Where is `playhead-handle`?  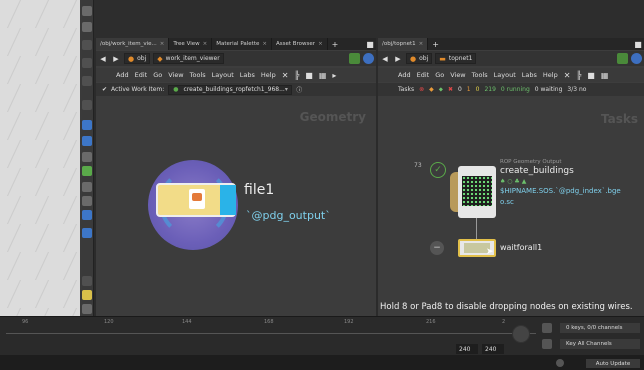
playhead-handle is located at coordinates (521, 334).